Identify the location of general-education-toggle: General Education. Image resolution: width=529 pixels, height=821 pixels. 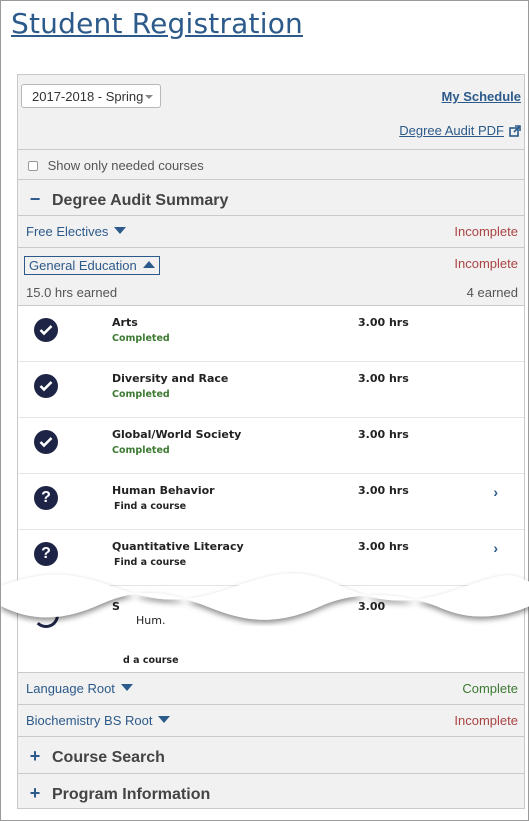
(92, 265).